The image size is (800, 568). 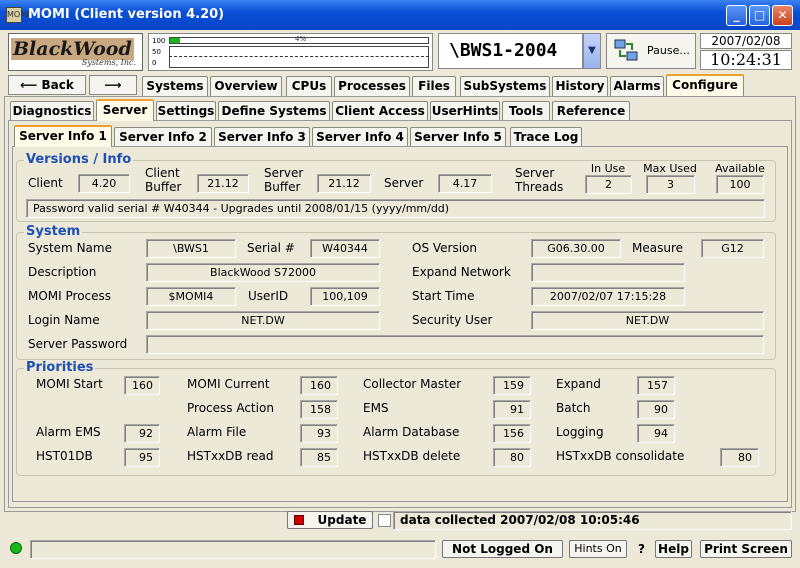 I want to click on collector-master-label: Collector Master, so click(x=412, y=384).